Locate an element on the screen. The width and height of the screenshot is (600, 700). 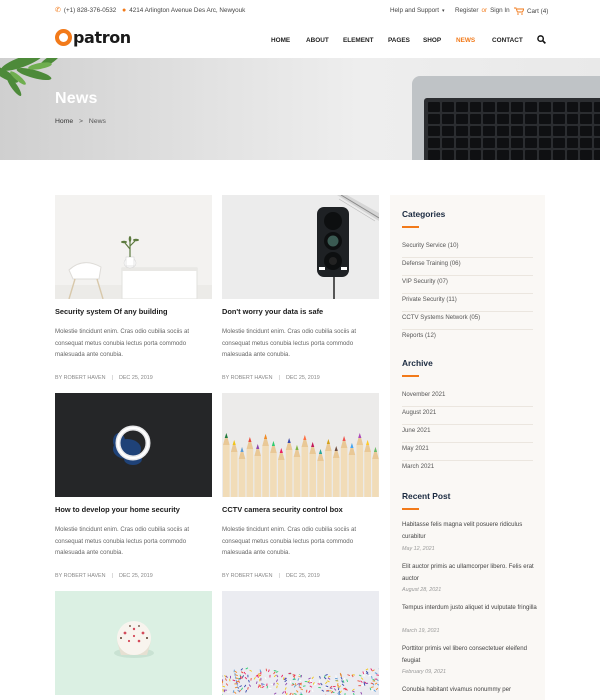
help-support-dropdown: Help and Support ▾ is located at coordinates (417, 10).